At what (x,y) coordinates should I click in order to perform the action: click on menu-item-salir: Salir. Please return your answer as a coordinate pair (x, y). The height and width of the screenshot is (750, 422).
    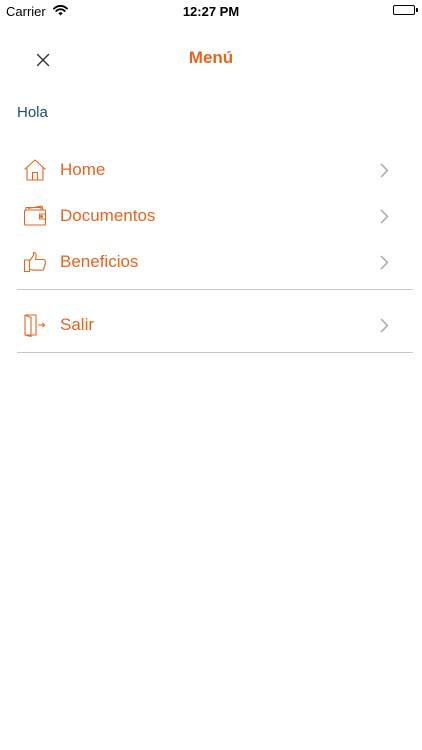
    Looking at the image, I should click on (215, 325).